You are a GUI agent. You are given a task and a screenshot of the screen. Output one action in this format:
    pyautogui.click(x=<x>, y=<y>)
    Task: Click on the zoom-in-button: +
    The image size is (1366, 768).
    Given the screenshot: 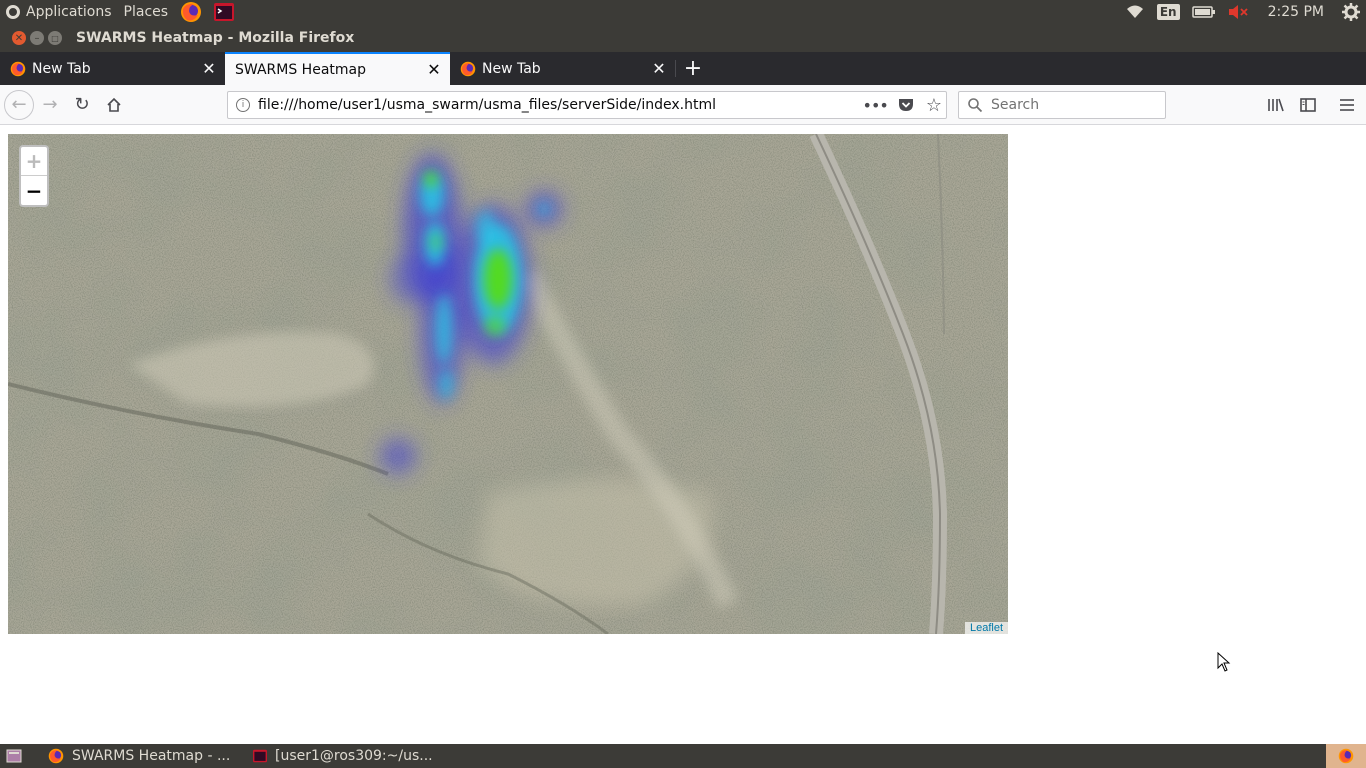 What is the action you would take?
    pyautogui.click(x=34, y=161)
    